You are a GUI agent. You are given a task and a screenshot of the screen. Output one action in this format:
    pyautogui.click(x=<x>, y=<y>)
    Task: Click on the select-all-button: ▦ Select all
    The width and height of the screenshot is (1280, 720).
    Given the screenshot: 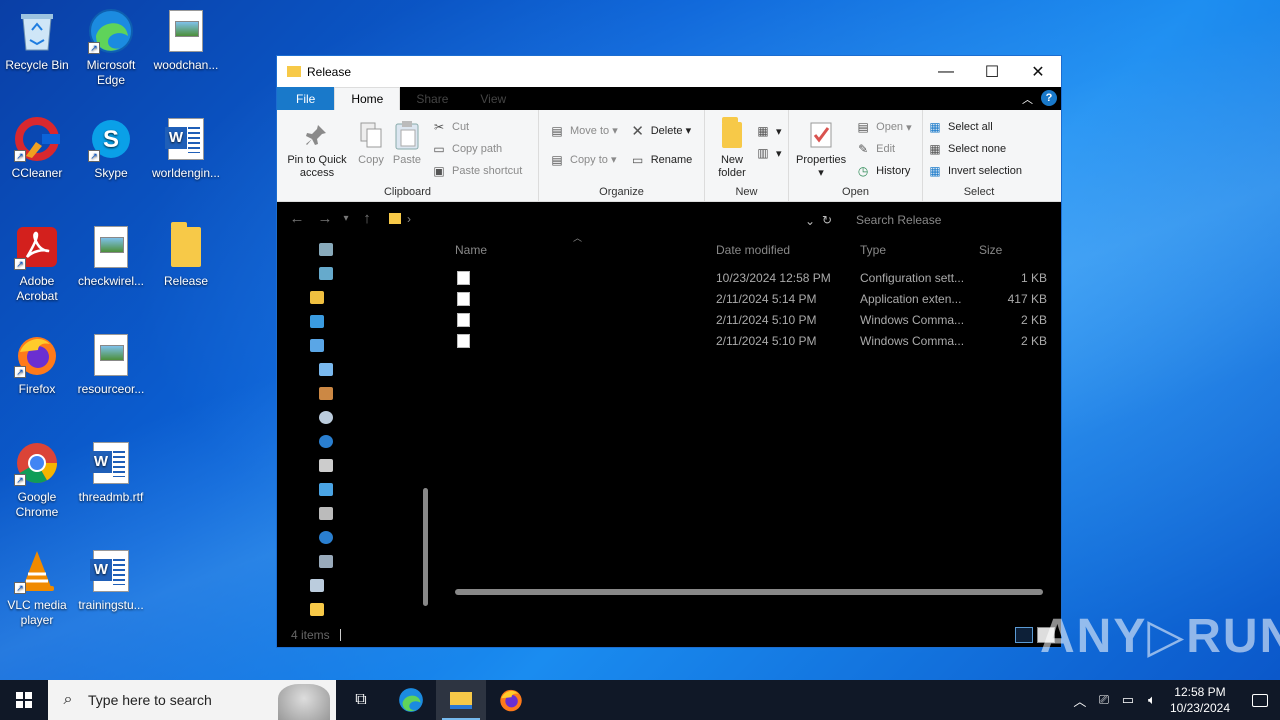 What is the action you would take?
    pyautogui.click(x=979, y=127)
    